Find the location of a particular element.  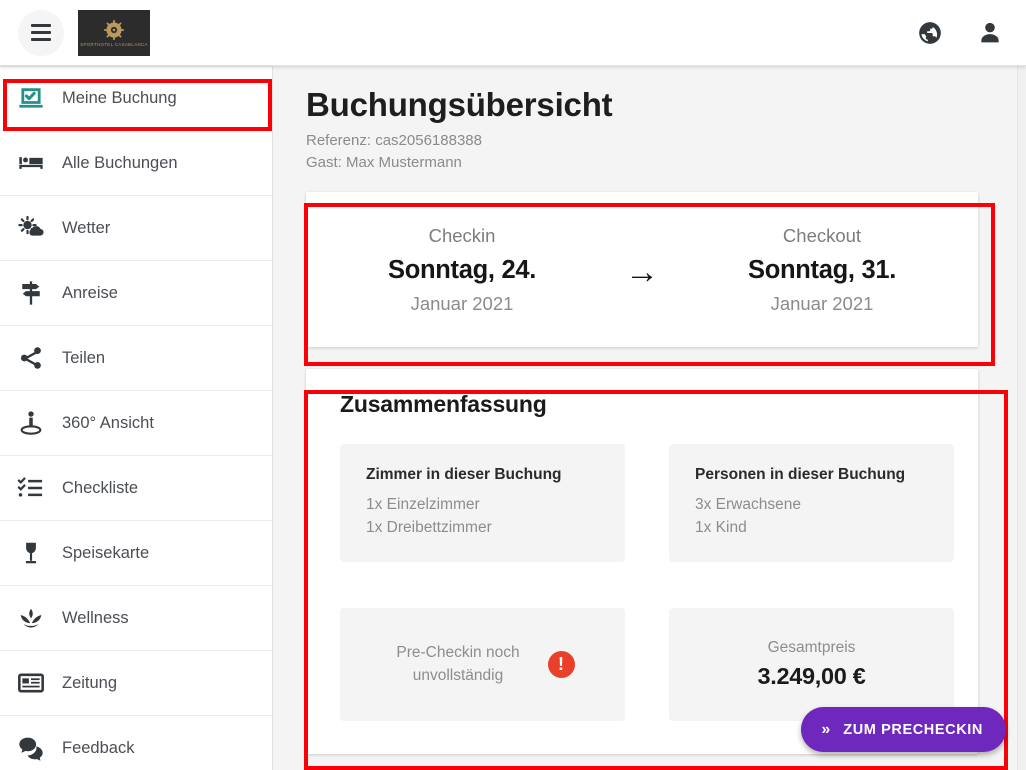

total-price-label: Gesamtpreis is located at coordinates (811, 648).